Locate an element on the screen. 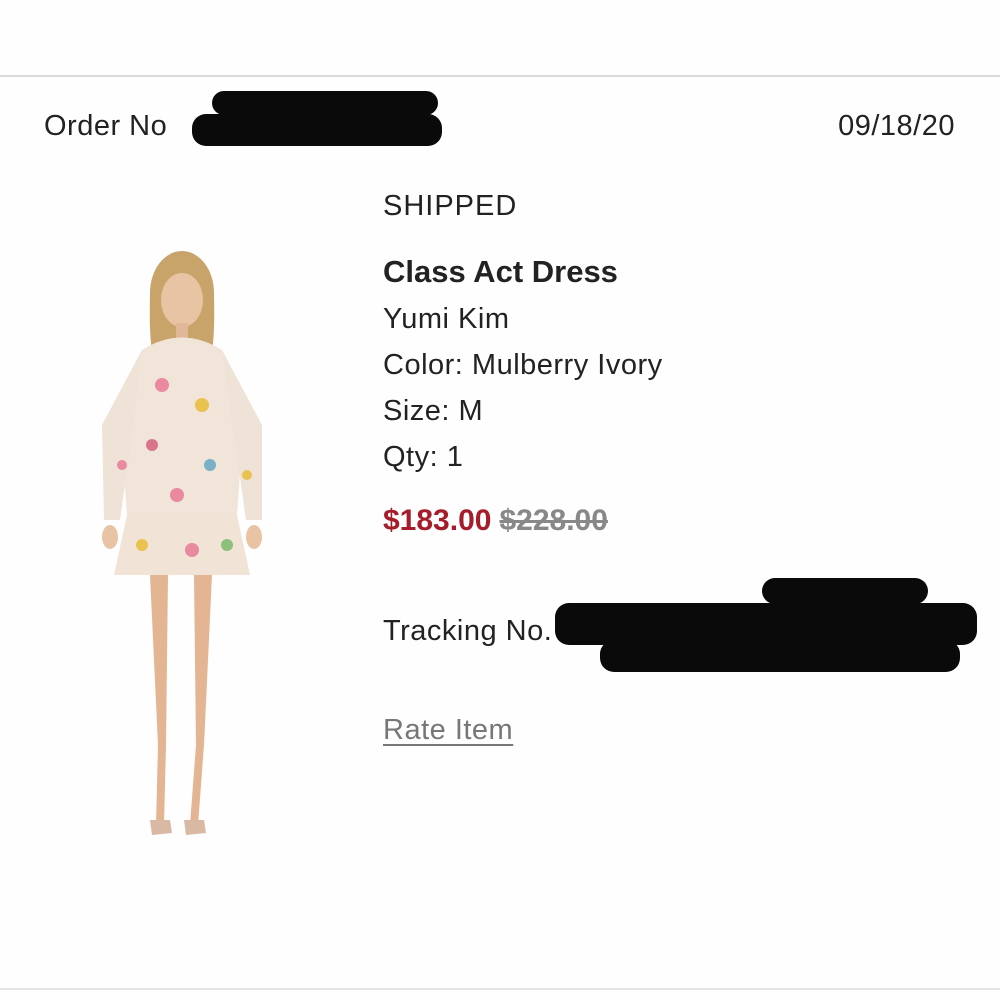 The image size is (1000, 1000). product-size: Size: M is located at coordinates (433, 411).